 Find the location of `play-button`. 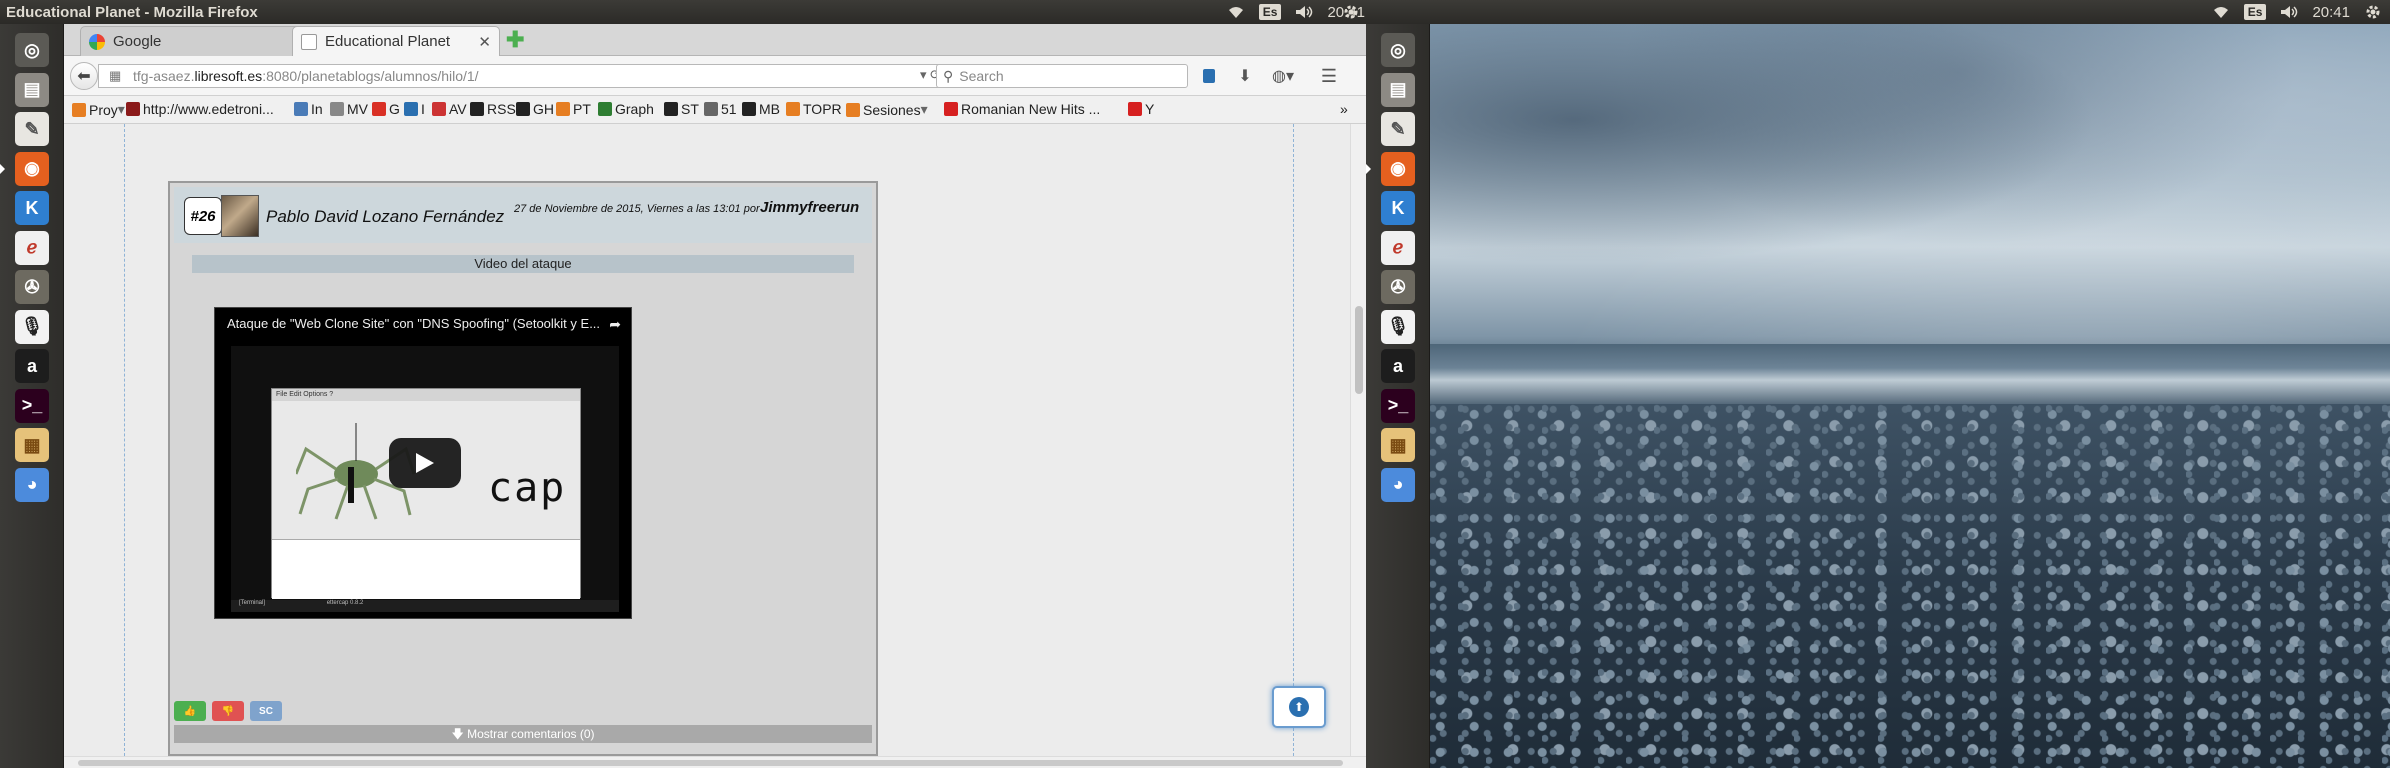

play-button is located at coordinates (425, 463).